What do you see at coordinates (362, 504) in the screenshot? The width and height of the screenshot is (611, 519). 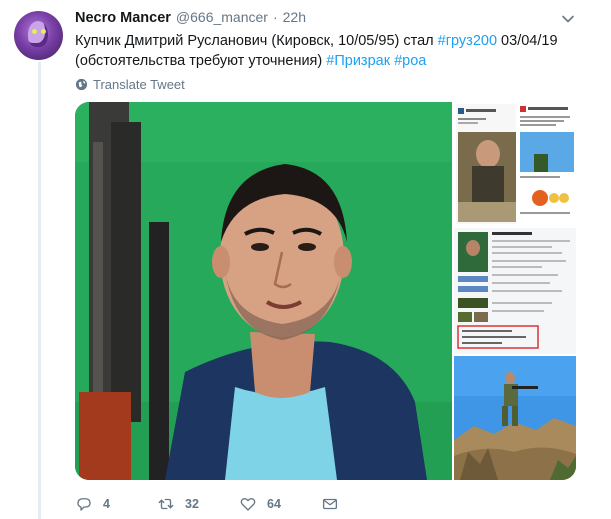 I see `direct-message-button` at bounding box center [362, 504].